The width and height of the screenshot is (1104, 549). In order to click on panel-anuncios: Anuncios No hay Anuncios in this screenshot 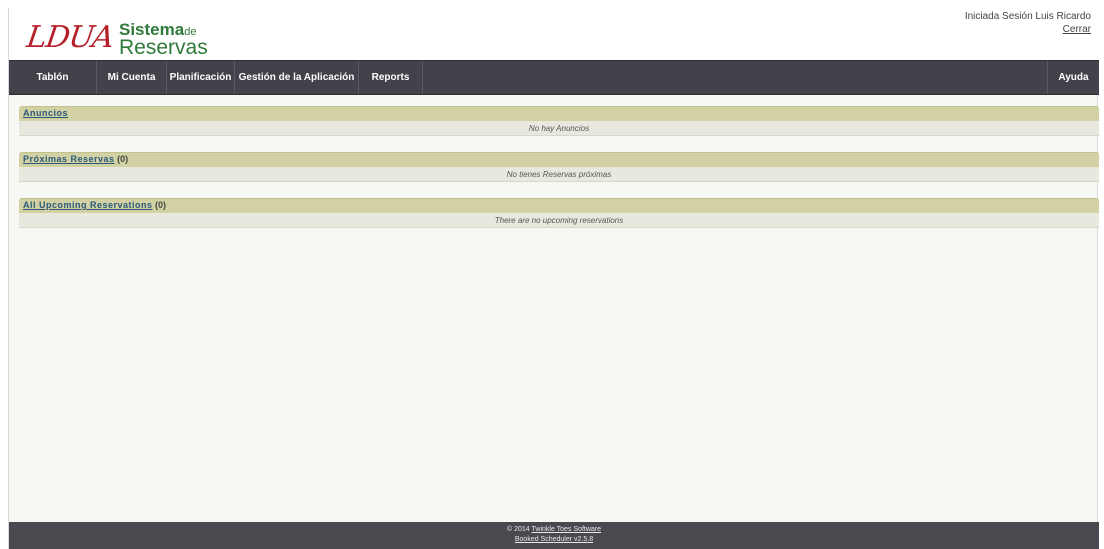, I will do `click(559, 121)`.